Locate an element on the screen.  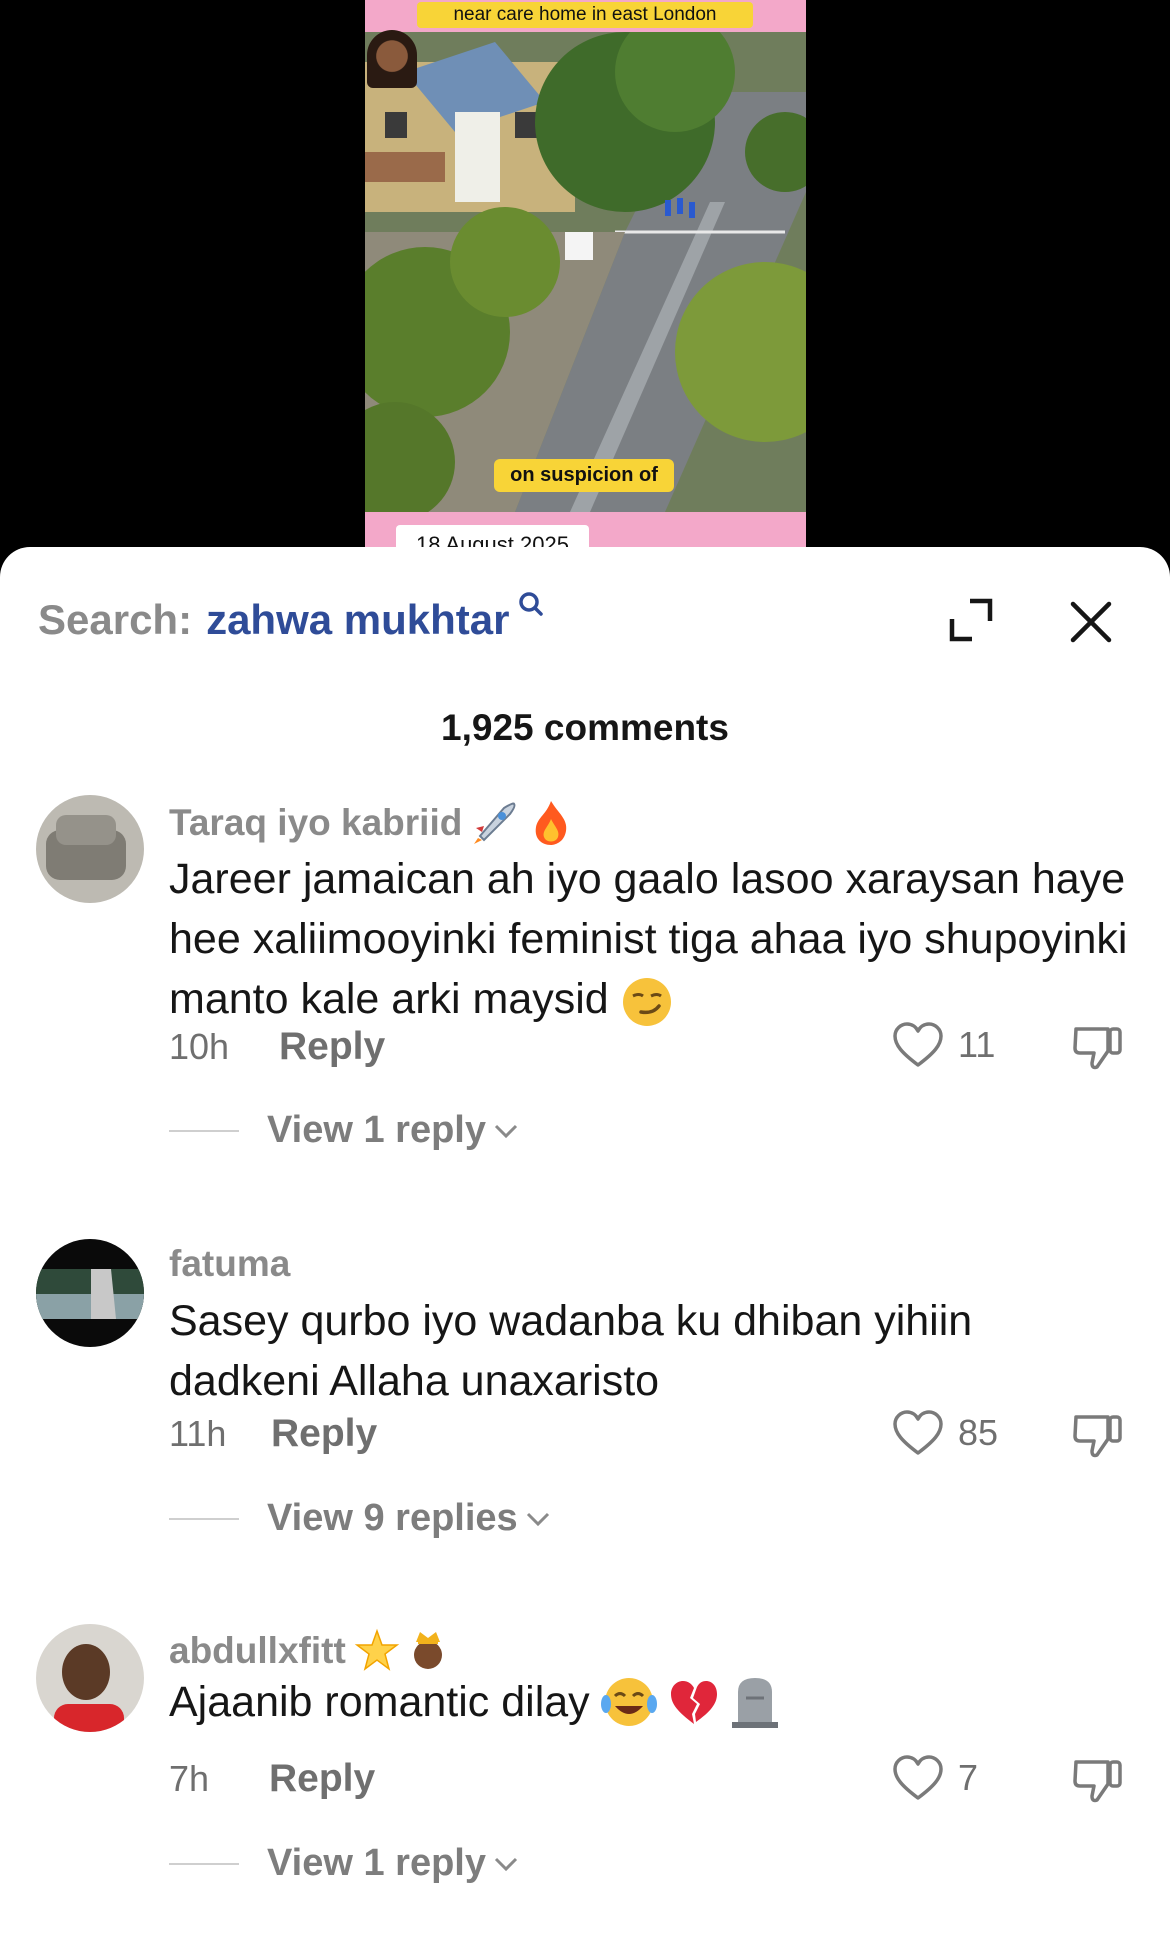
comment-username: fatuma is located at coordinates (229, 1264).